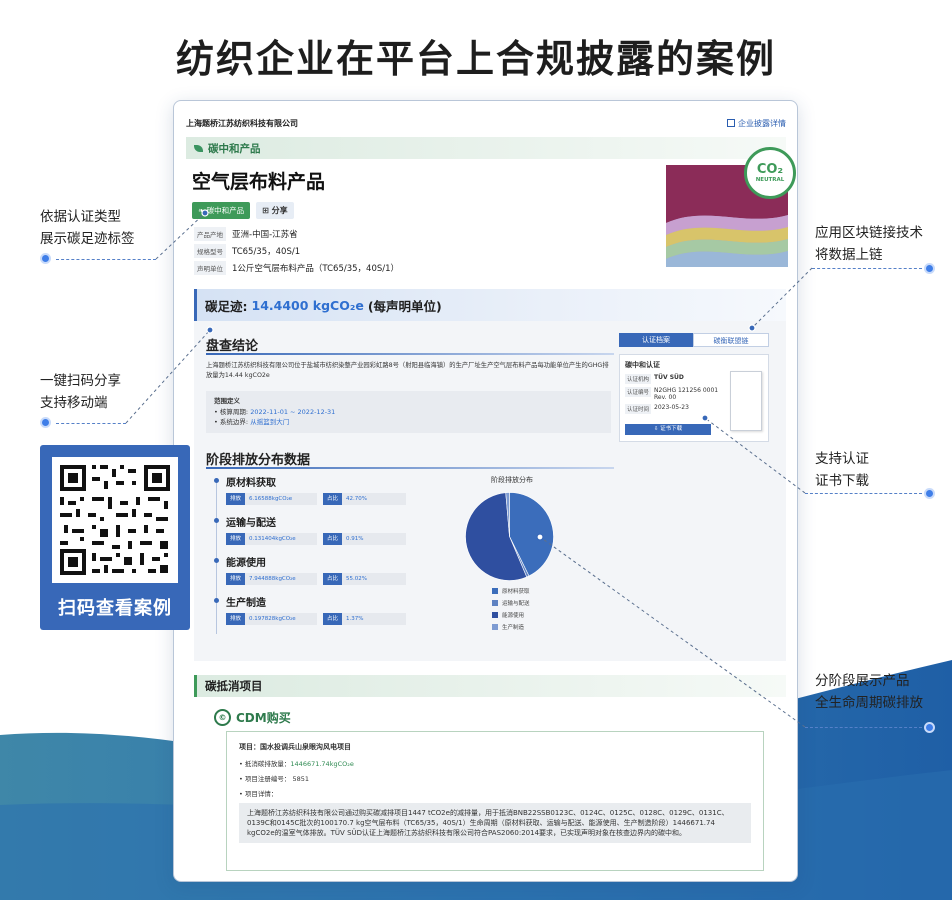 Image resolution: width=952 pixels, height=900 pixels. Describe the element at coordinates (275, 210) in the screenshot. I see `share-button: ⊞ 分享` at that location.